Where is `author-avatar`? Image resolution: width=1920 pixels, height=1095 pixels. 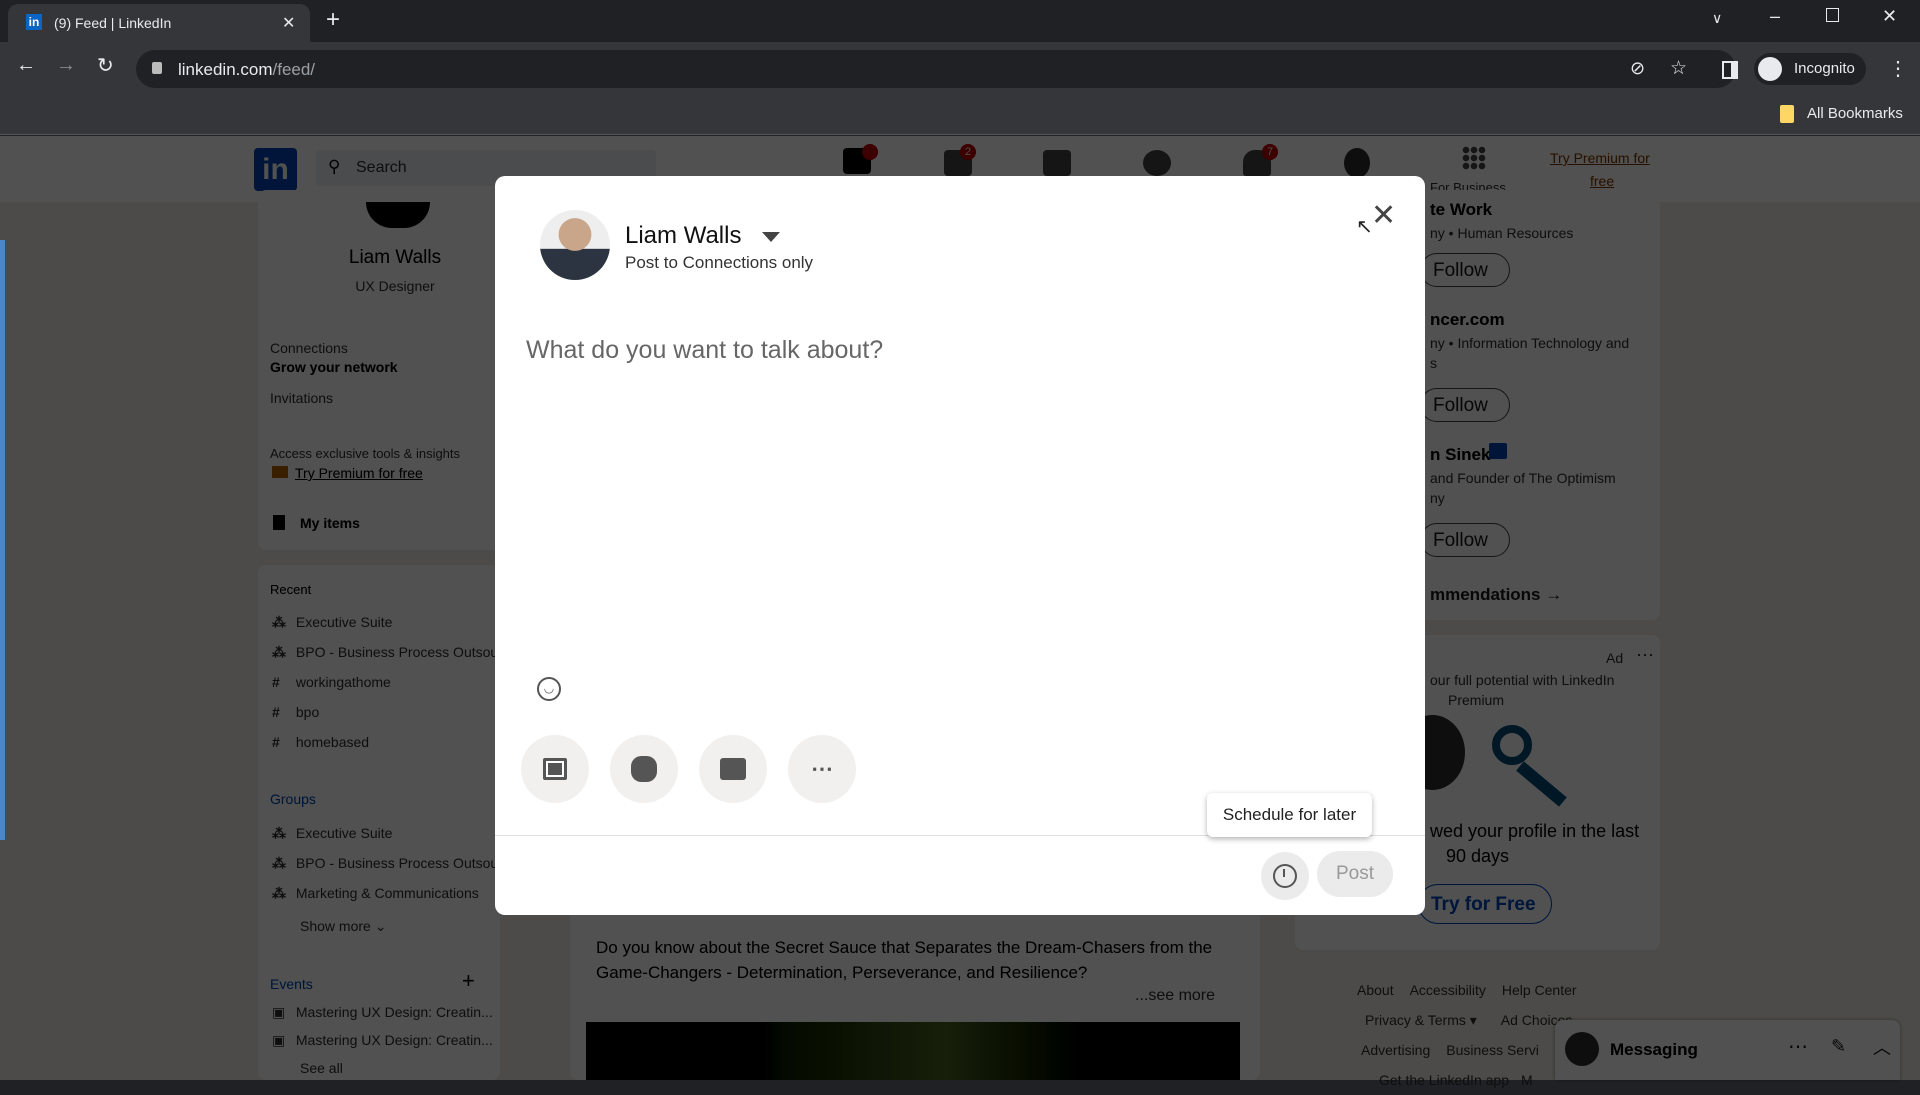
author-avatar is located at coordinates (575, 245).